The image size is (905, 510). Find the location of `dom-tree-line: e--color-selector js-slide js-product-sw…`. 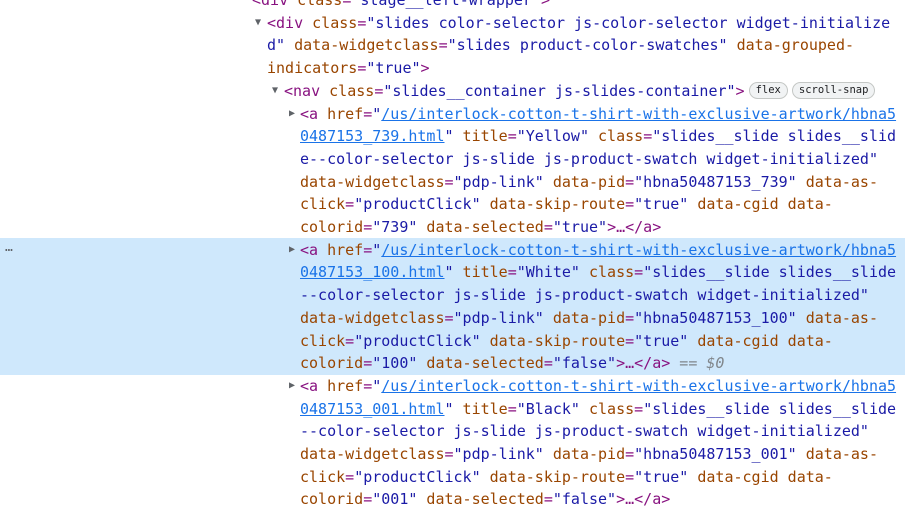

dom-tree-line: e--color-selector js-slide js-product-sw… is located at coordinates (589, 159).